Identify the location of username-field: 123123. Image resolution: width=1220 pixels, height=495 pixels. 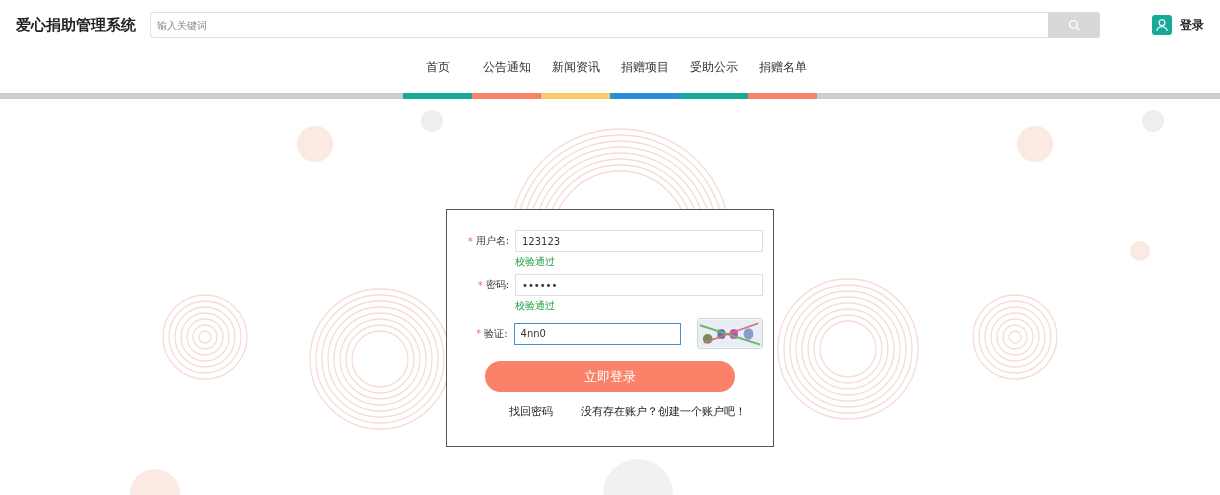
(639, 241).